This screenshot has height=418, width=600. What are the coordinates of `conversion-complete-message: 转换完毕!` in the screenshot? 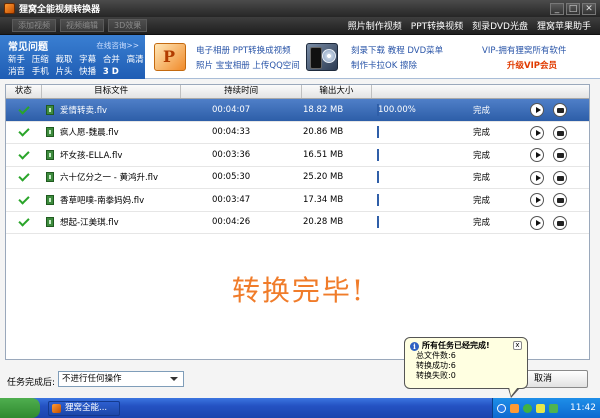 It's located at (298, 290).